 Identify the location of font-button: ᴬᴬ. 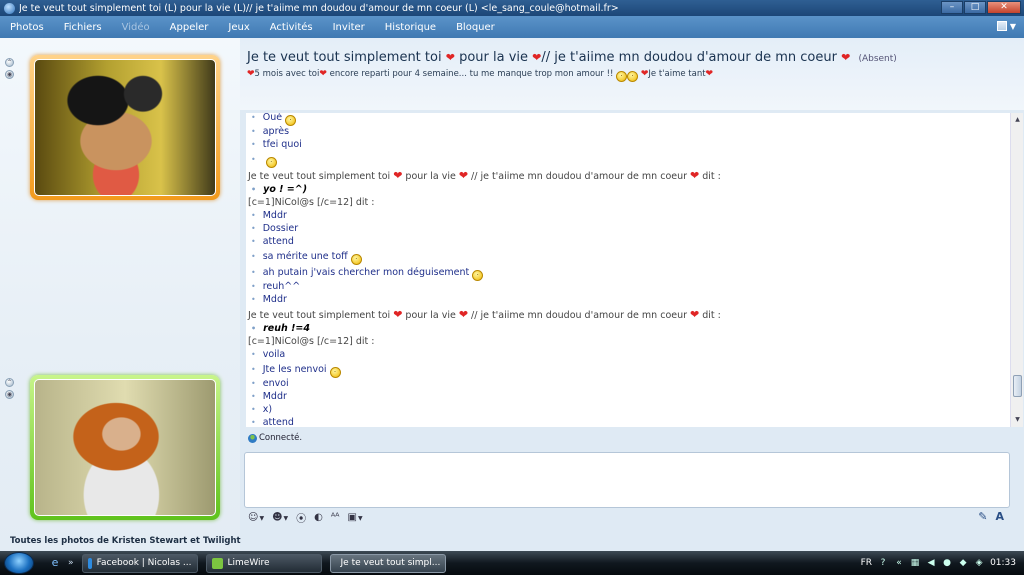
(335, 517).